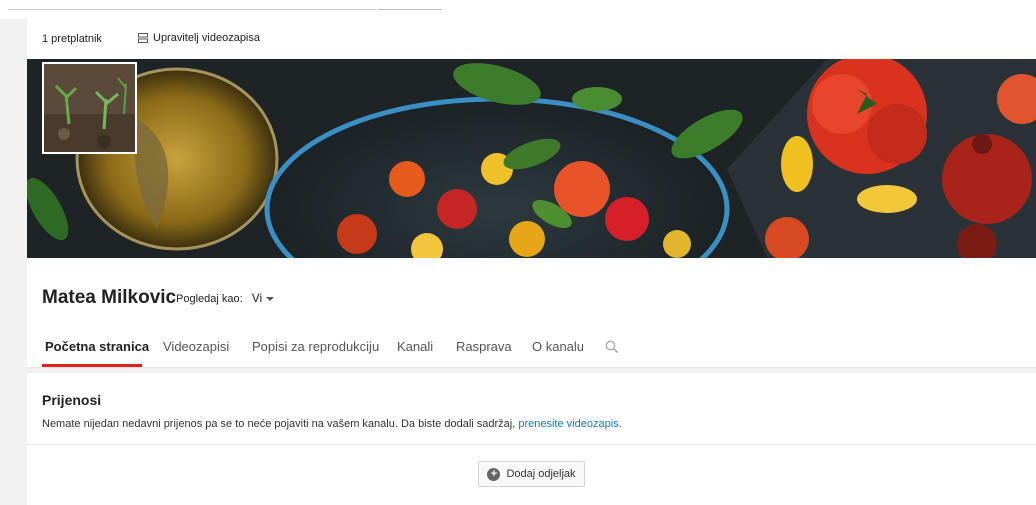 The width and height of the screenshot is (1036, 505). Describe the element at coordinates (531, 39) in the screenshot. I see `subscriber-bar: 1 pretplatnik Upravitelj videozapisa` at that location.